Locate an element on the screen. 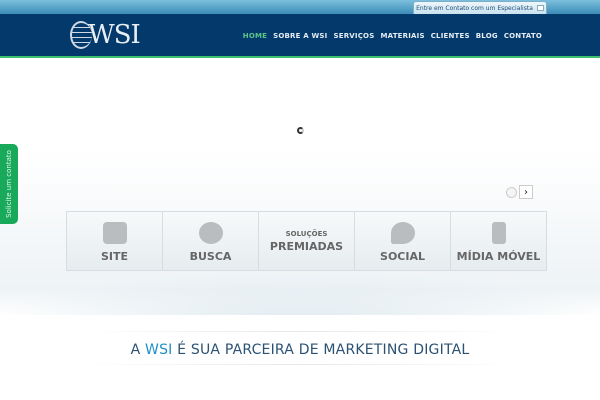 The image size is (600, 400). nav-sobre: SOBRE A WSI is located at coordinates (300, 36).